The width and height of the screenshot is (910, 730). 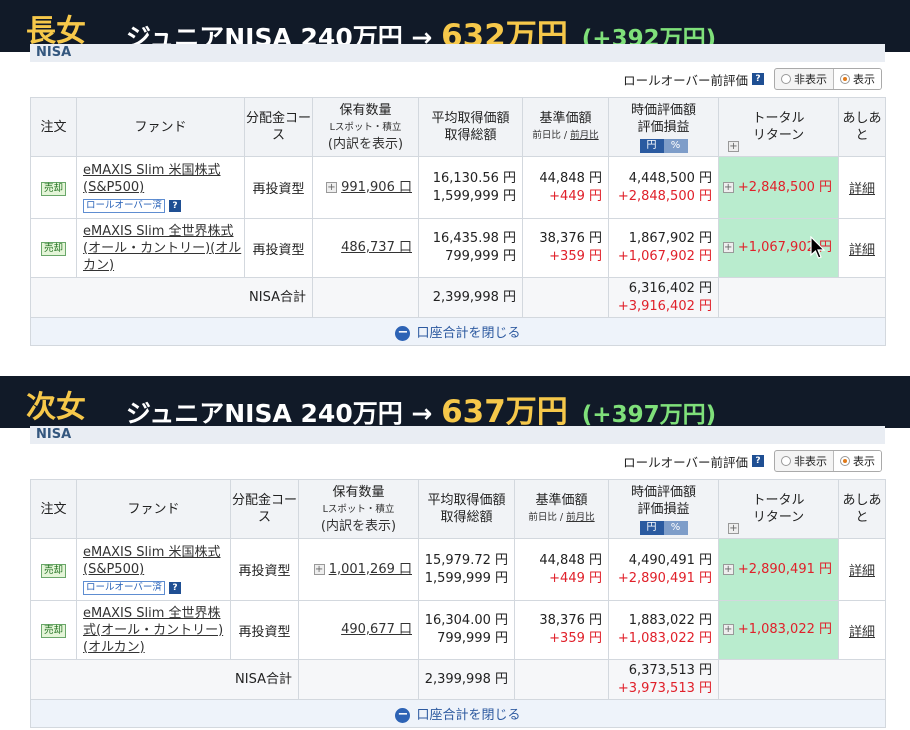 What do you see at coordinates (358, 509) in the screenshot?
I see `qty-sub: Lスポット・積立` at bounding box center [358, 509].